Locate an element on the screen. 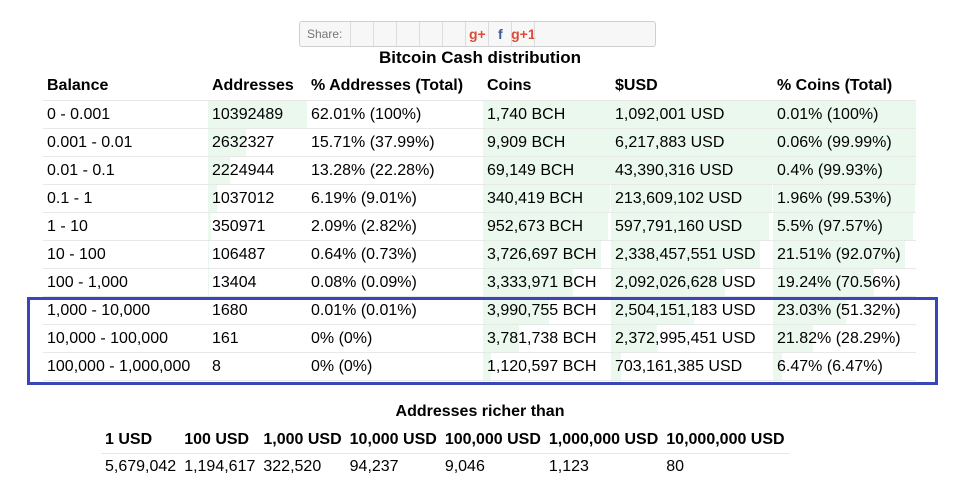 The height and width of the screenshot is (493, 960). coins-cell: 69,149 BCH is located at coordinates (547, 170).